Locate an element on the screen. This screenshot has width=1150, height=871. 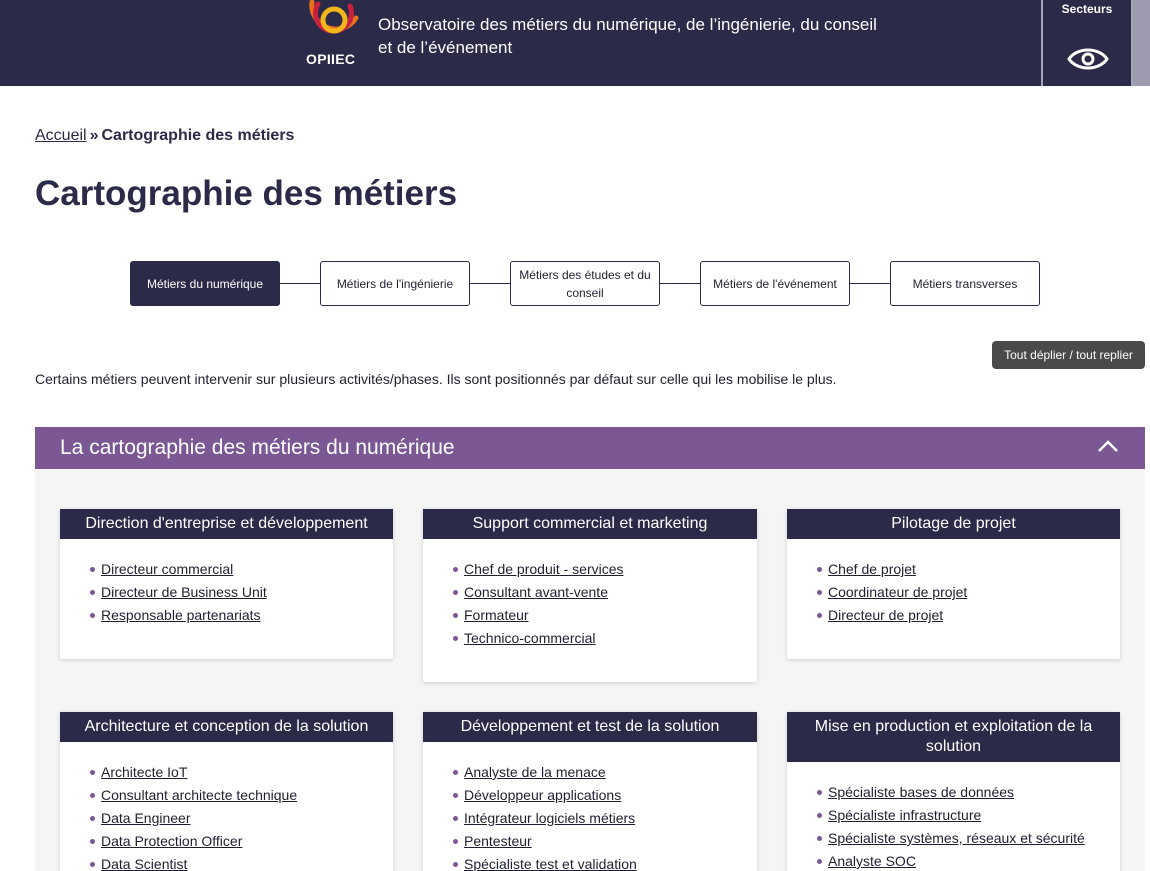
list-item: Chef de produit - services is located at coordinates (605, 569).